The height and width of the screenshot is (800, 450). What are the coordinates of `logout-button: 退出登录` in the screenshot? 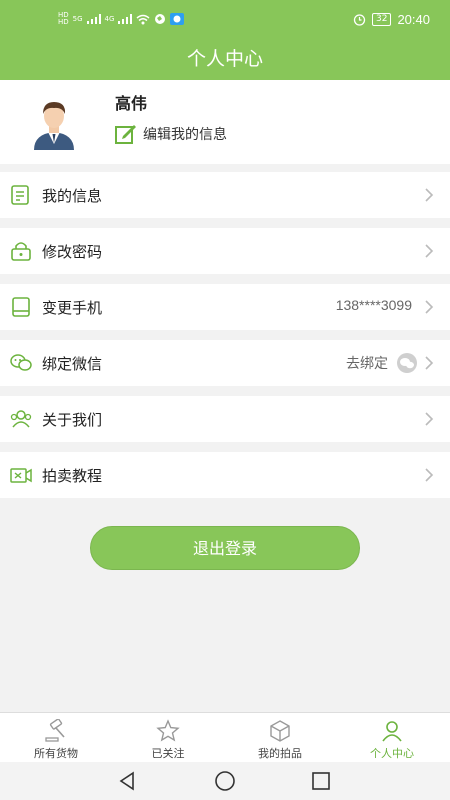 It's located at (225, 548).